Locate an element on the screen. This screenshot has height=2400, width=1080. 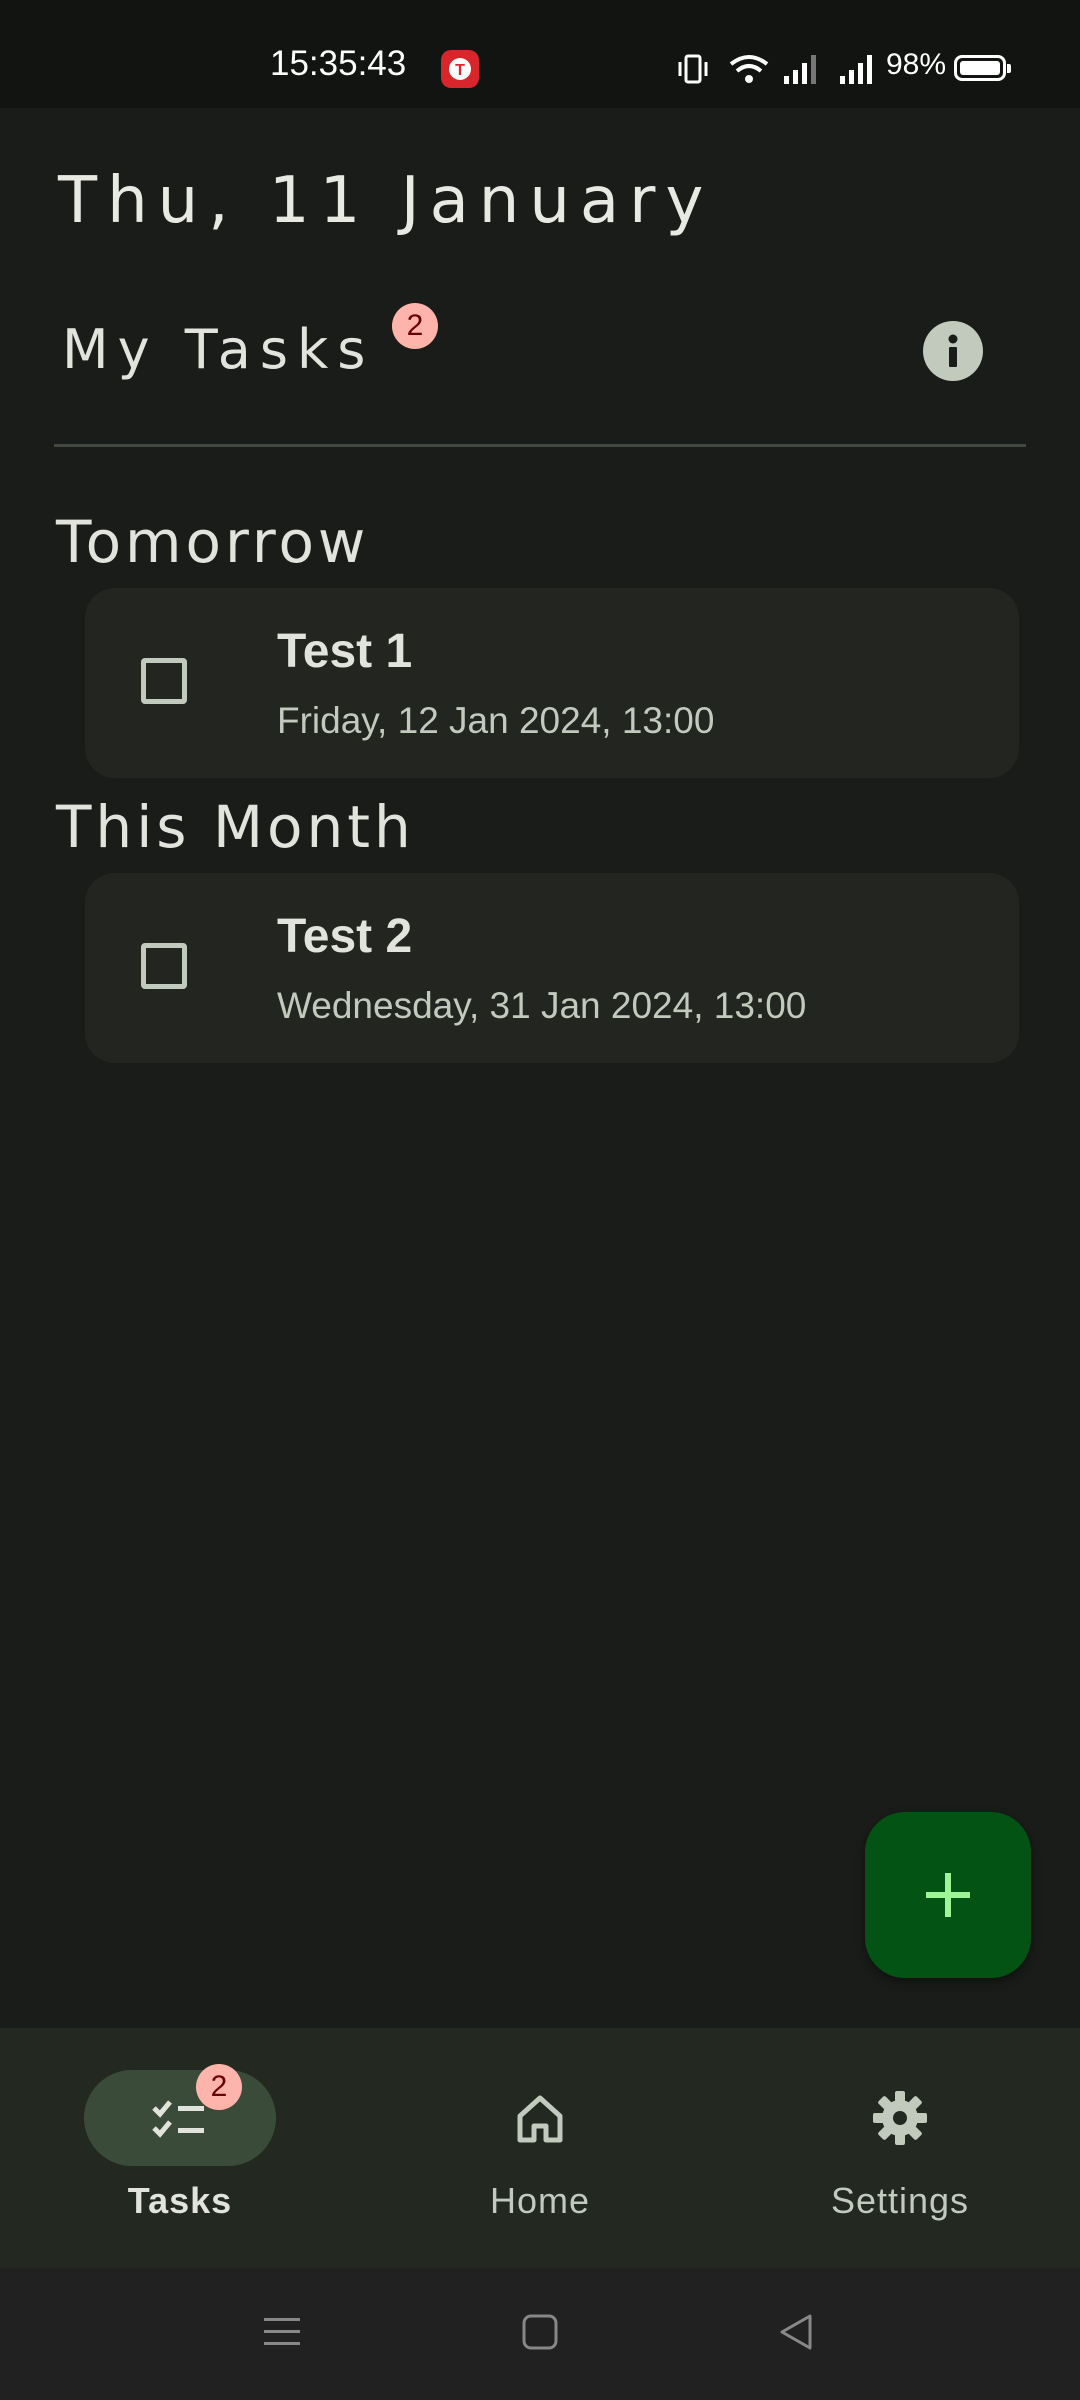
task-card: Test 1 Friday, 12 Jan 2024, 13:00 is located at coordinates (552, 683).